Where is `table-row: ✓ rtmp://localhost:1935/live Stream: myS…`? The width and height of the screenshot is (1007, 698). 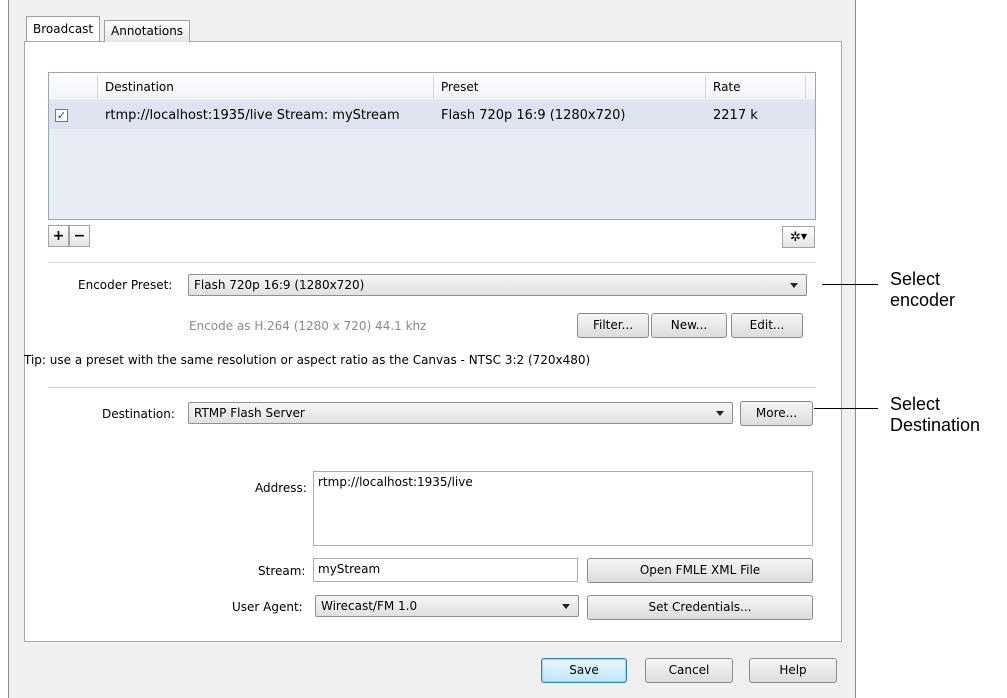 table-row: ✓ rtmp://localhost:1935/live Stream: myS… is located at coordinates (432, 115).